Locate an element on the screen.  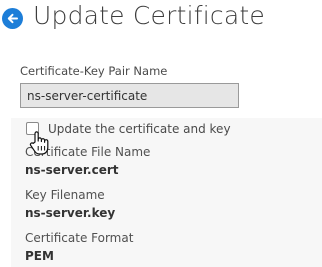
cert-key-pair-label: Certificate-Key Pair Name is located at coordinates (94, 71).